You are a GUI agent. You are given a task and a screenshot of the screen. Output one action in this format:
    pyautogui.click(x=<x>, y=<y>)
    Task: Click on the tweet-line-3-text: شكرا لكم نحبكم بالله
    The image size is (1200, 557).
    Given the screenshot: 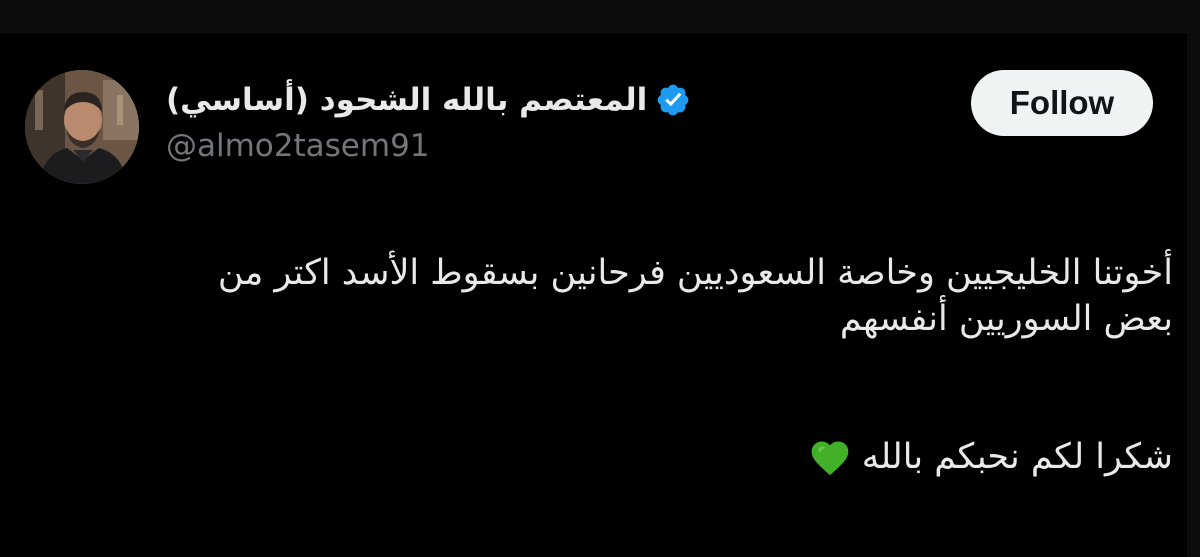 What is the action you would take?
    pyautogui.click(x=1017, y=457)
    